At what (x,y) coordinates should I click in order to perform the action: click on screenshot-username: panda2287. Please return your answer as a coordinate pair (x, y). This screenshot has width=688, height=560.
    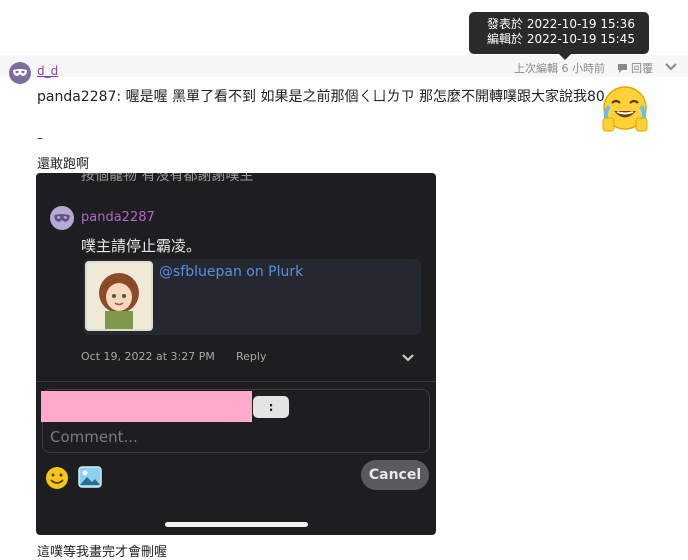
    Looking at the image, I should click on (118, 217).